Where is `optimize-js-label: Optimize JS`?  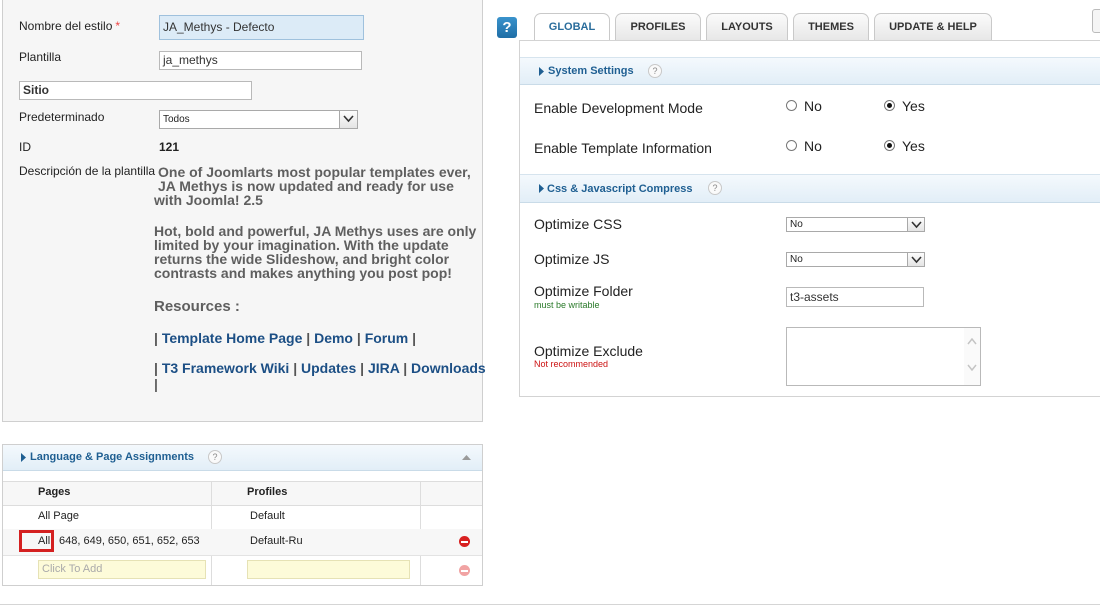
optimize-js-label: Optimize JS is located at coordinates (572, 259).